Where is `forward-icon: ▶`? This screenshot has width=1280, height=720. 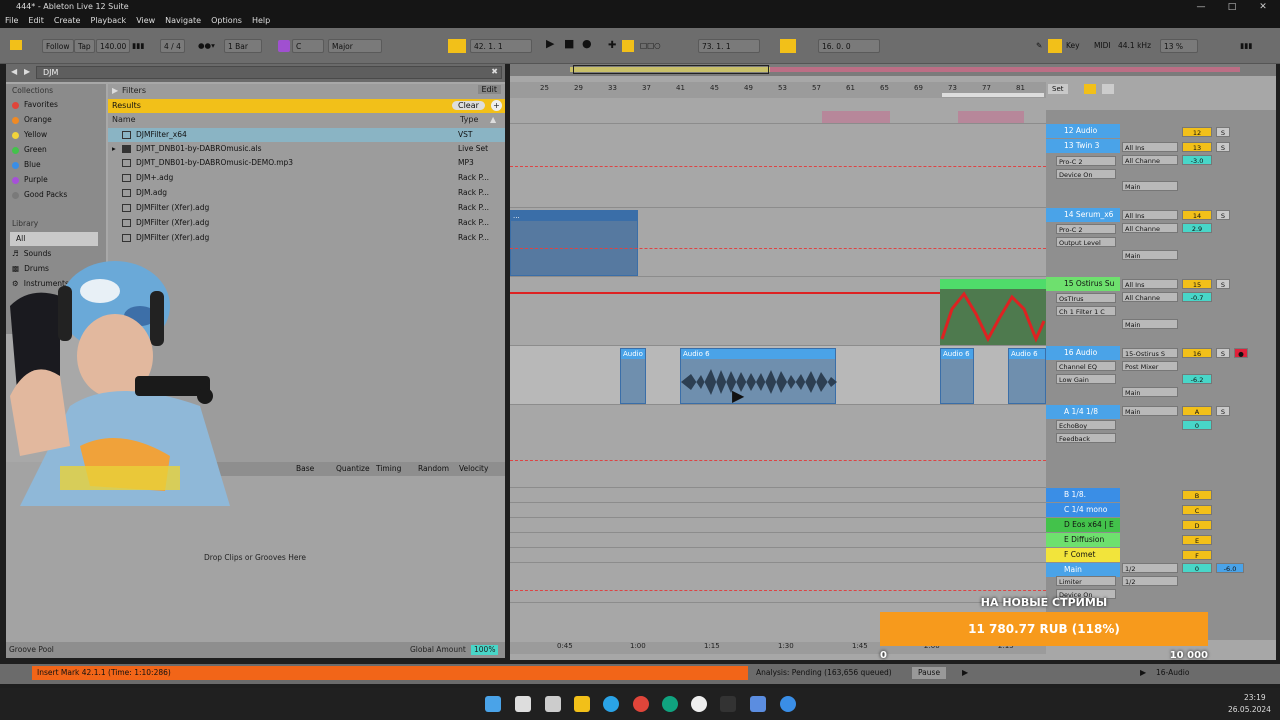 forward-icon: ▶ is located at coordinates (27, 71).